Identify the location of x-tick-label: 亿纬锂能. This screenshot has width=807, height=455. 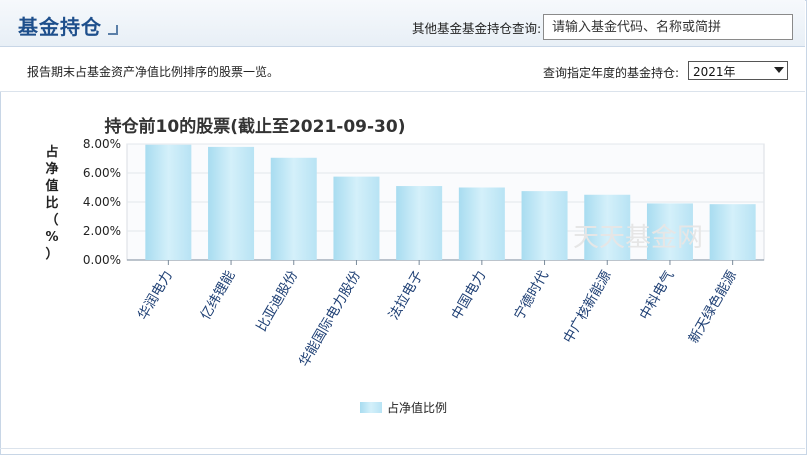
(218, 295).